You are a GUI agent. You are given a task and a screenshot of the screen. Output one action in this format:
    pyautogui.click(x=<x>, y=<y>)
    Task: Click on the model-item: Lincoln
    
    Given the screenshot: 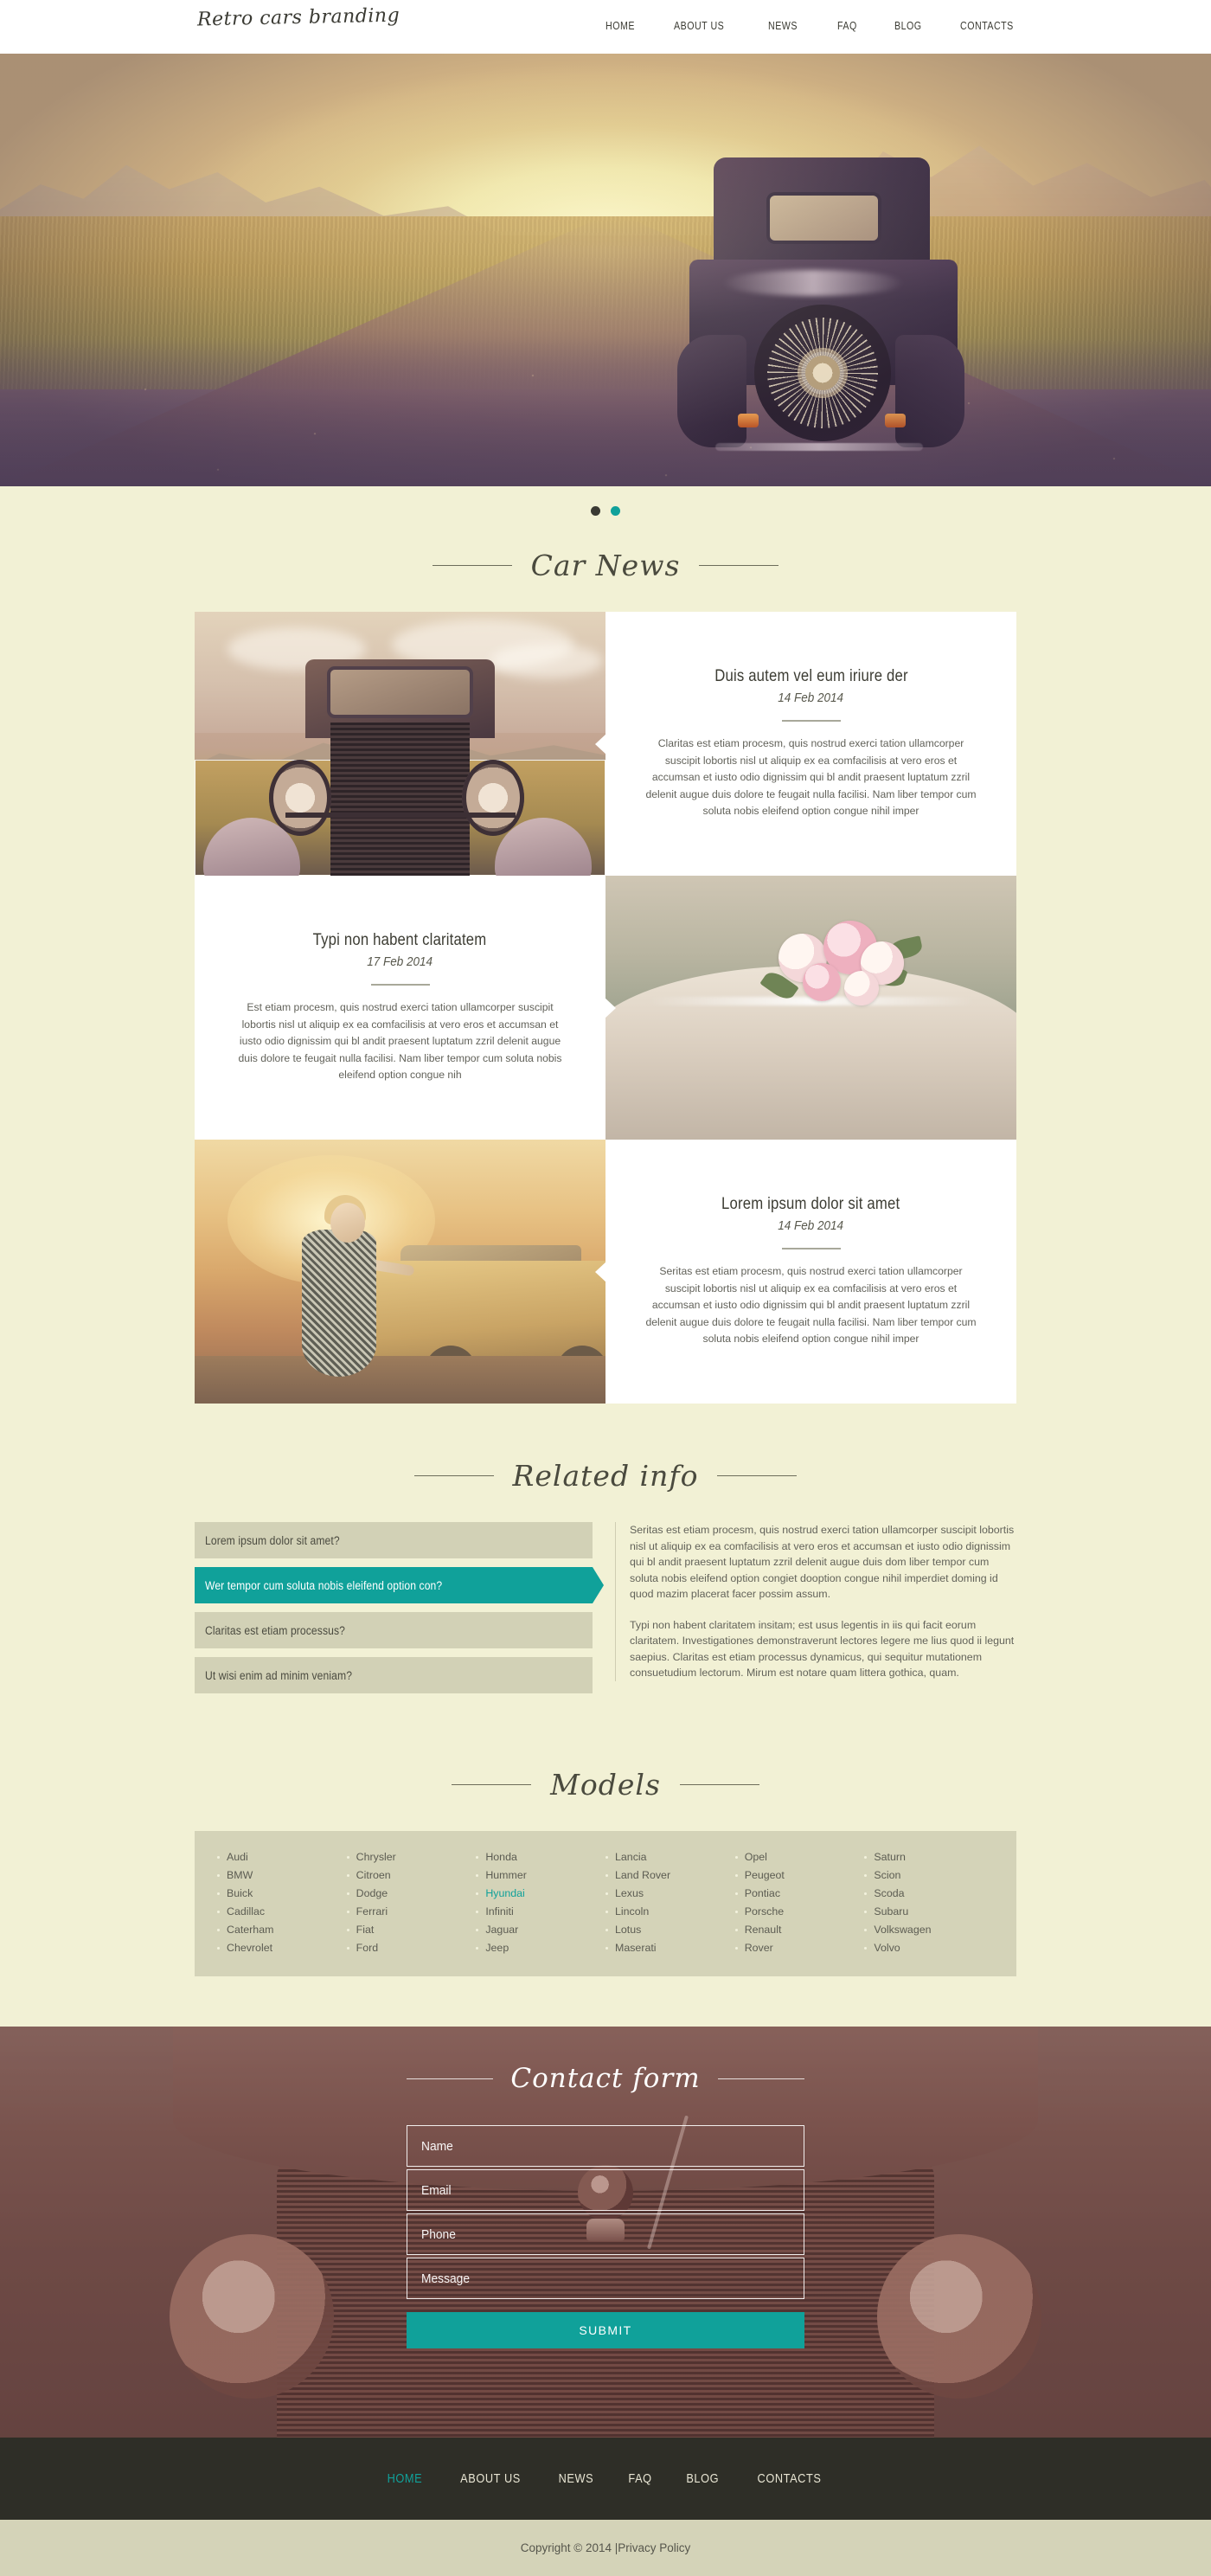 What is the action you would take?
    pyautogui.click(x=670, y=1912)
    